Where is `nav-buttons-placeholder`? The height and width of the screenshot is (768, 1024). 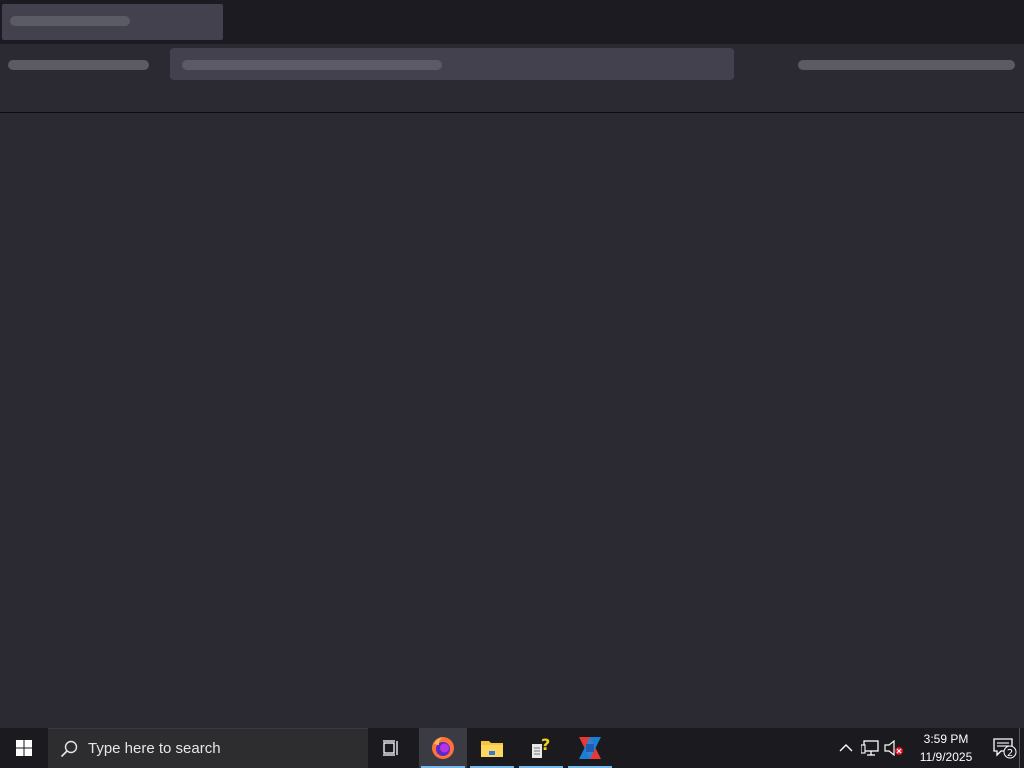
nav-buttons-placeholder is located at coordinates (78, 65).